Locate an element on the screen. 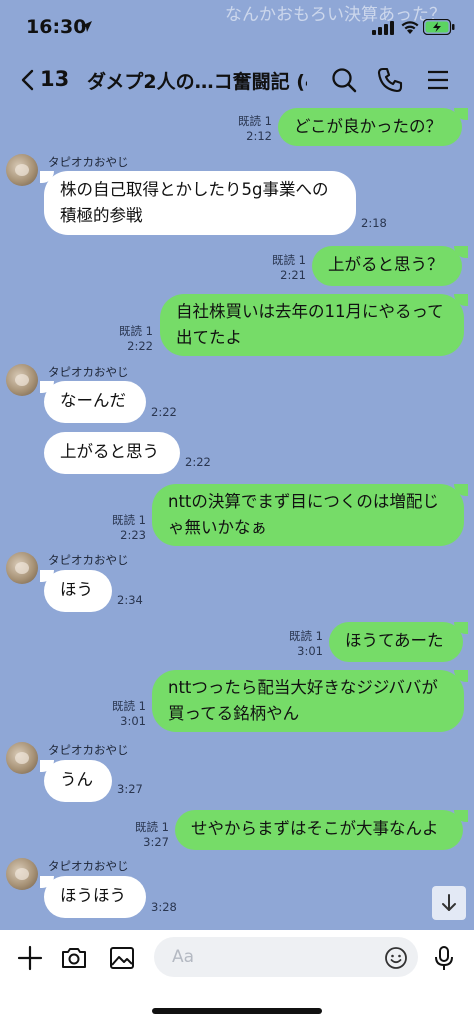 The height and width of the screenshot is (1024, 474). message-bubble-sent: どこが良かったの？ is located at coordinates (370, 127).